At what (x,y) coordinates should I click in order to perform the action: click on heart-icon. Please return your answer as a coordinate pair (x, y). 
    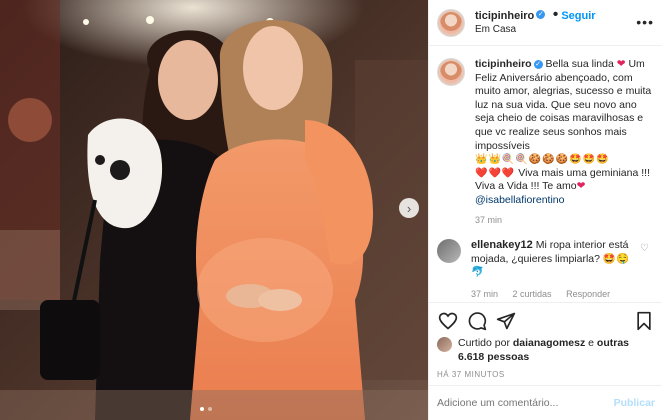
    Looking at the image, I should click on (448, 321).